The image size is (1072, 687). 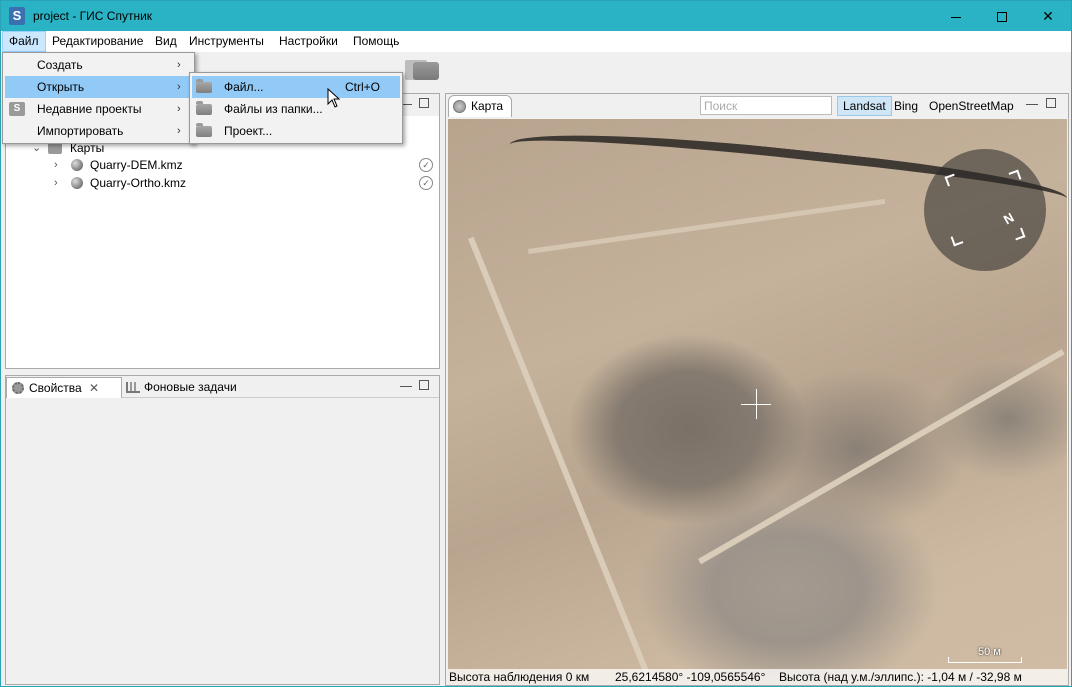 I want to click on window-title: project - ГИС Спутник, so click(x=93, y=16).